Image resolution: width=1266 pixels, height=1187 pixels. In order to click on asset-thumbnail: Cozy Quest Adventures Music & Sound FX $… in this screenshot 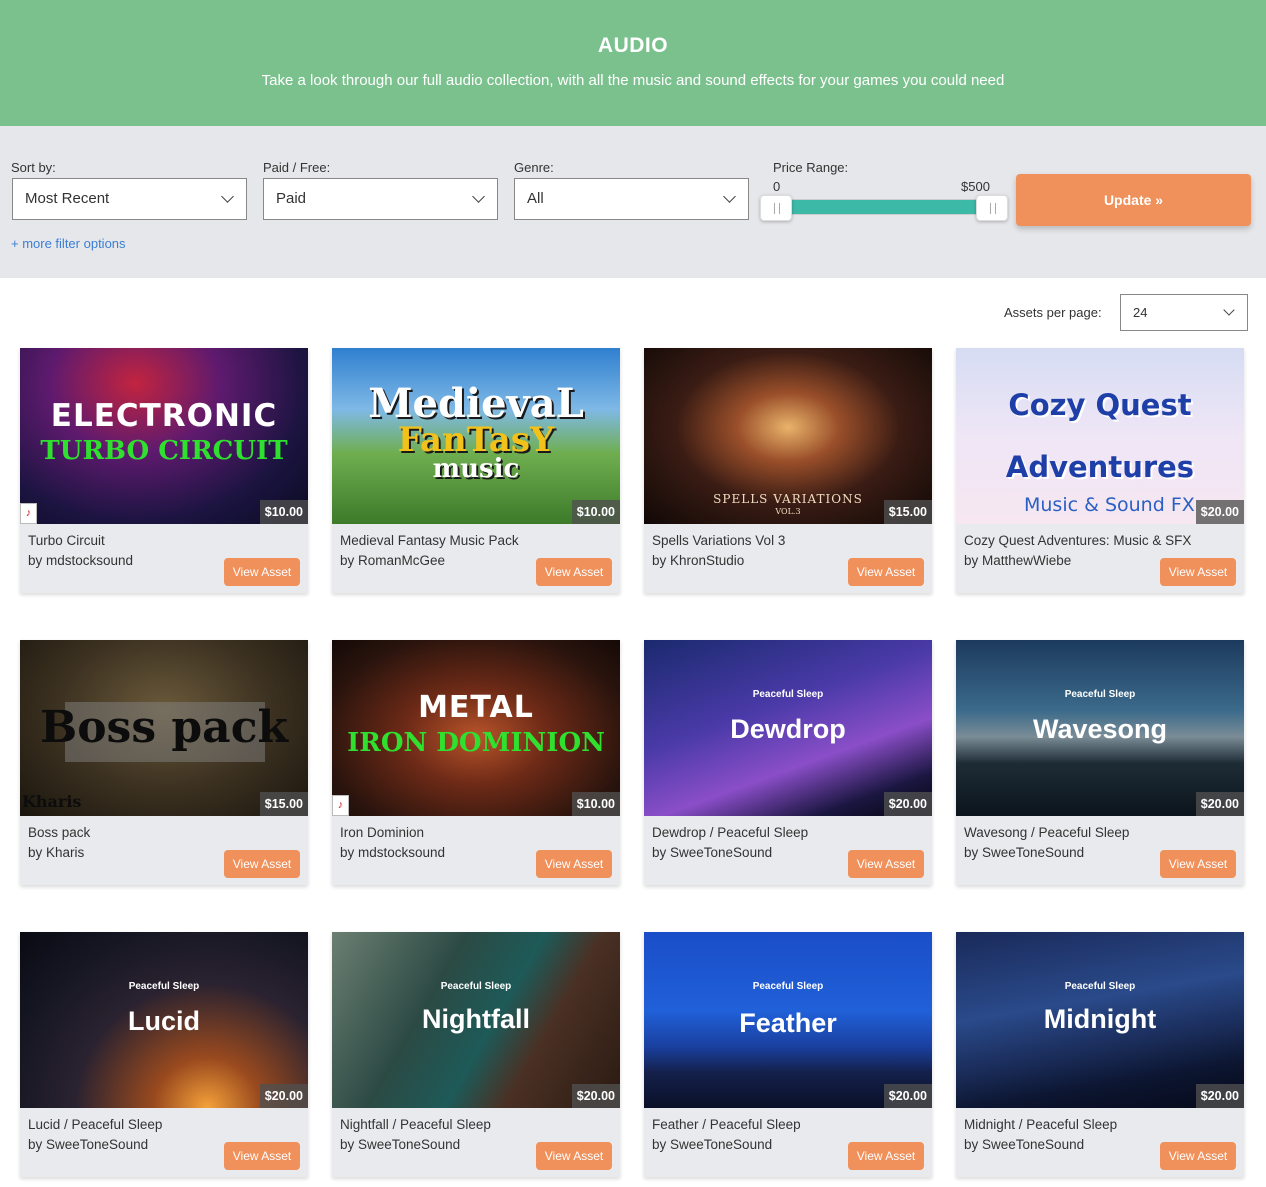, I will do `click(1100, 436)`.